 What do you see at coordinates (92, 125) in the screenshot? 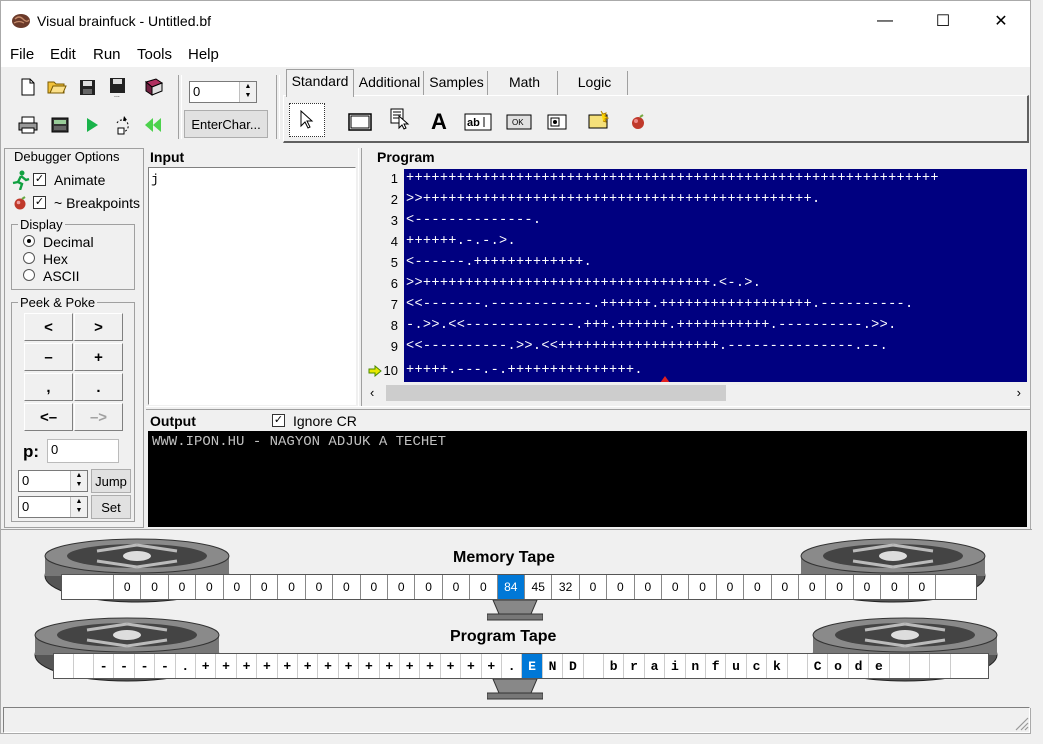
I see `run-icon` at bounding box center [92, 125].